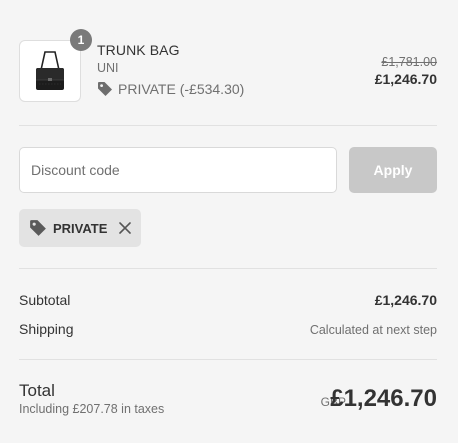 The image size is (458, 443). What do you see at coordinates (178, 170) in the screenshot?
I see `discount-code-input` at bounding box center [178, 170].